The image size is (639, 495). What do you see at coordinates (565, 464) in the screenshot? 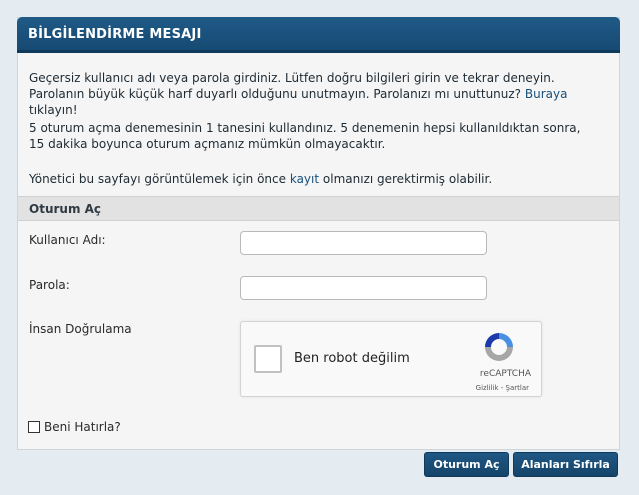
I see `reset-fields-button: Alanları Sıfırla` at bounding box center [565, 464].